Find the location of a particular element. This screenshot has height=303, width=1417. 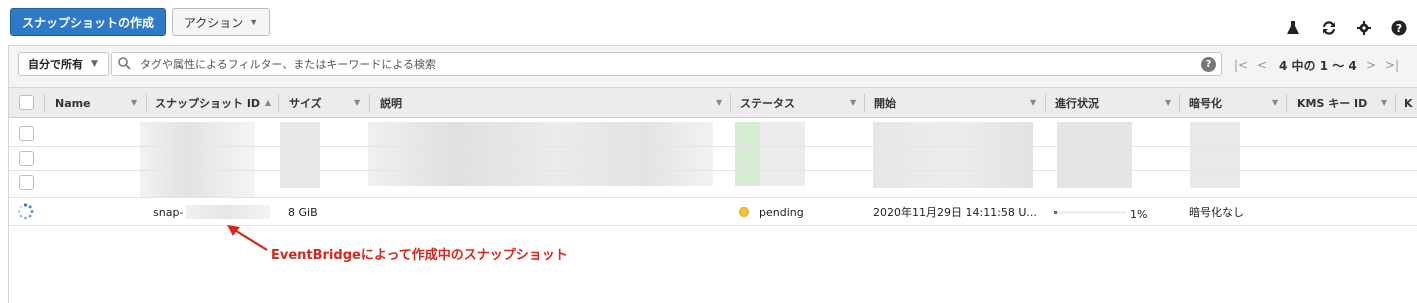

search-placeholder: タグや属性によるフィルター、またはキーワードによる検索 is located at coordinates (288, 64).